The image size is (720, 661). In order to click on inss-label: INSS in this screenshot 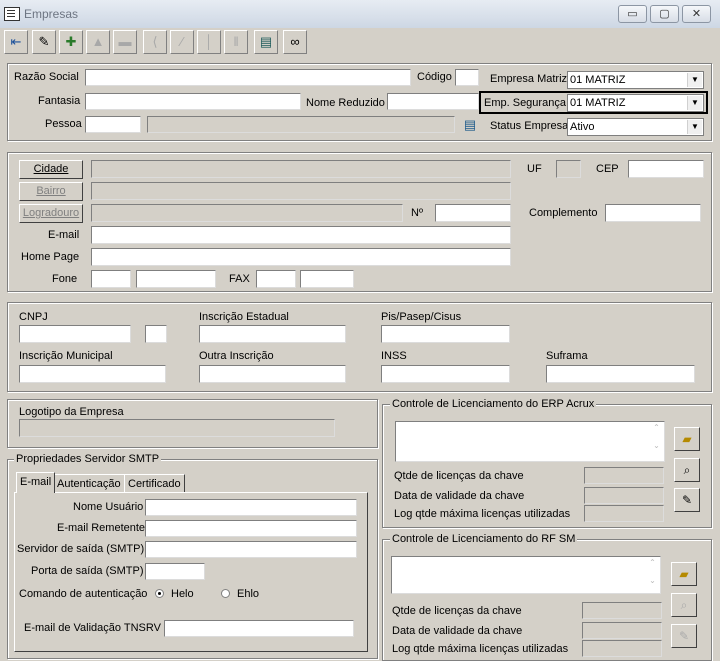, I will do `click(394, 356)`.